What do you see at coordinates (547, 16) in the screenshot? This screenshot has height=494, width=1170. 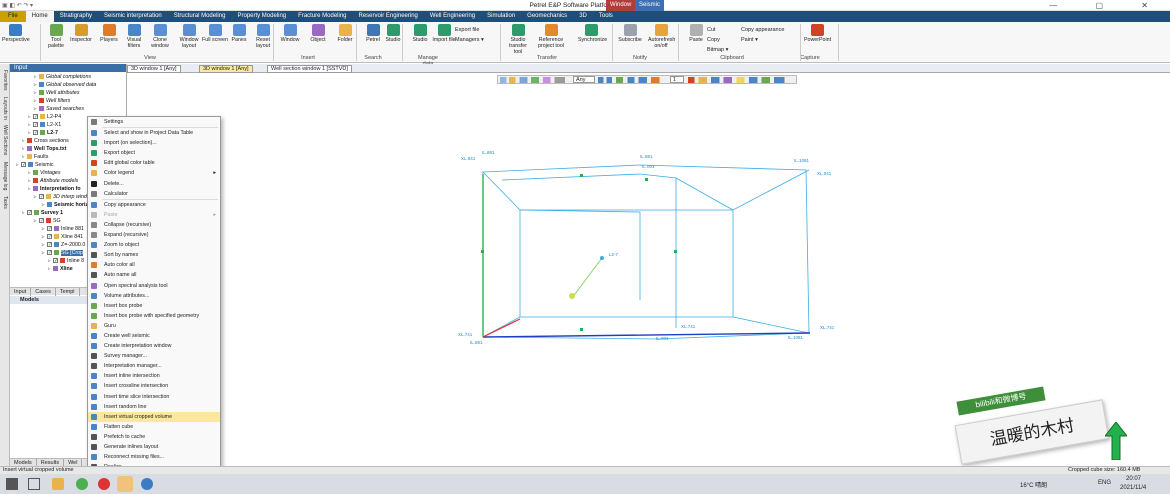 I see `tab-geomechanics: Geomechanics` at bounding box center [547, 16].